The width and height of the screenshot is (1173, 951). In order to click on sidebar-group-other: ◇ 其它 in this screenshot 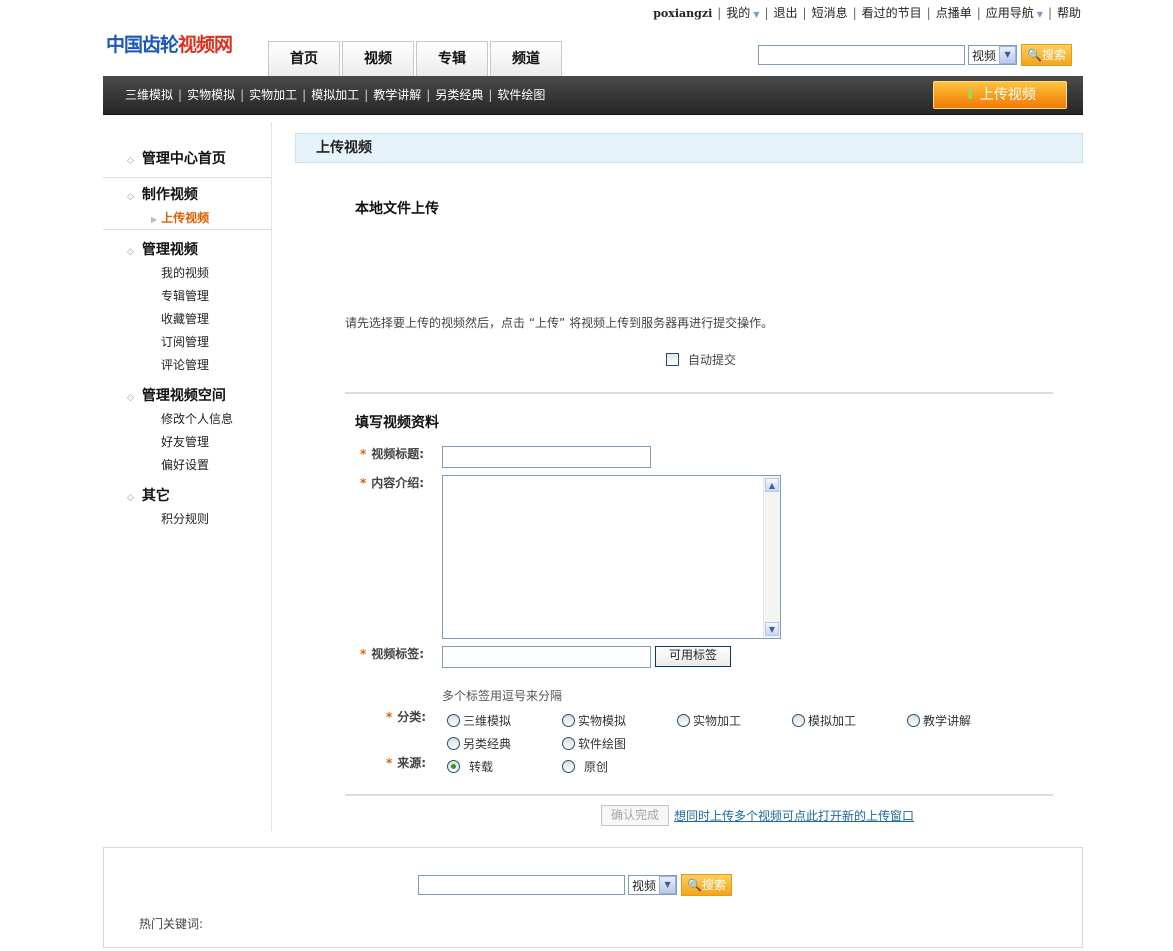, I will do `click(148, 495)`.